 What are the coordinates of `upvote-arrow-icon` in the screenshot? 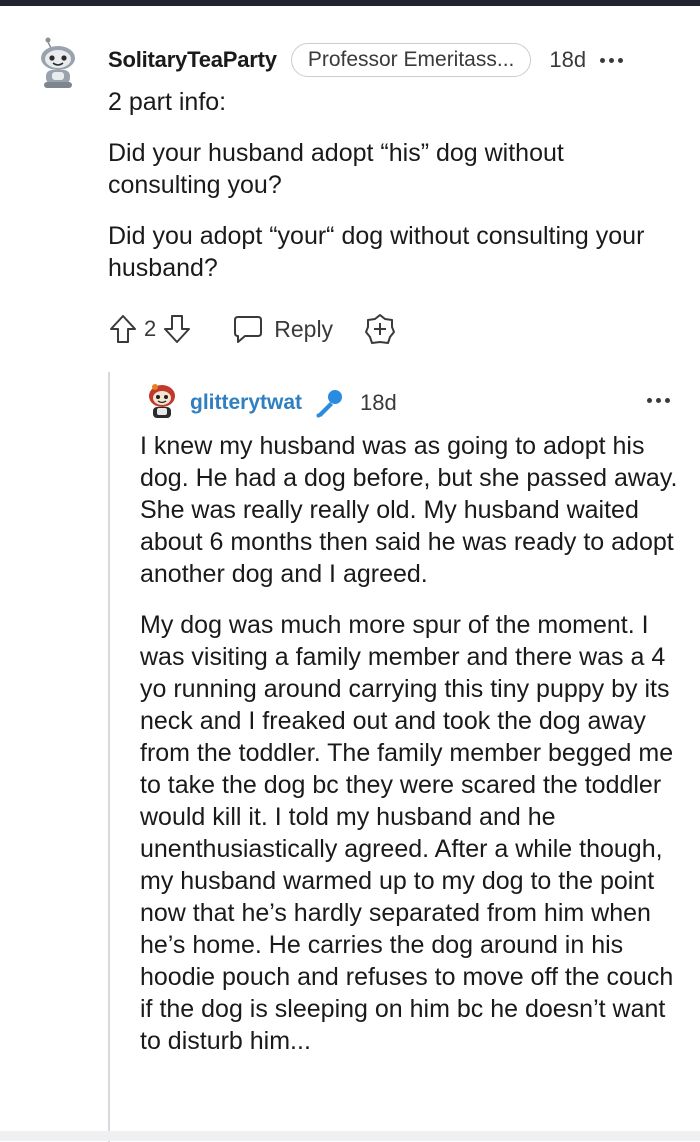 It's located at (123, 329).